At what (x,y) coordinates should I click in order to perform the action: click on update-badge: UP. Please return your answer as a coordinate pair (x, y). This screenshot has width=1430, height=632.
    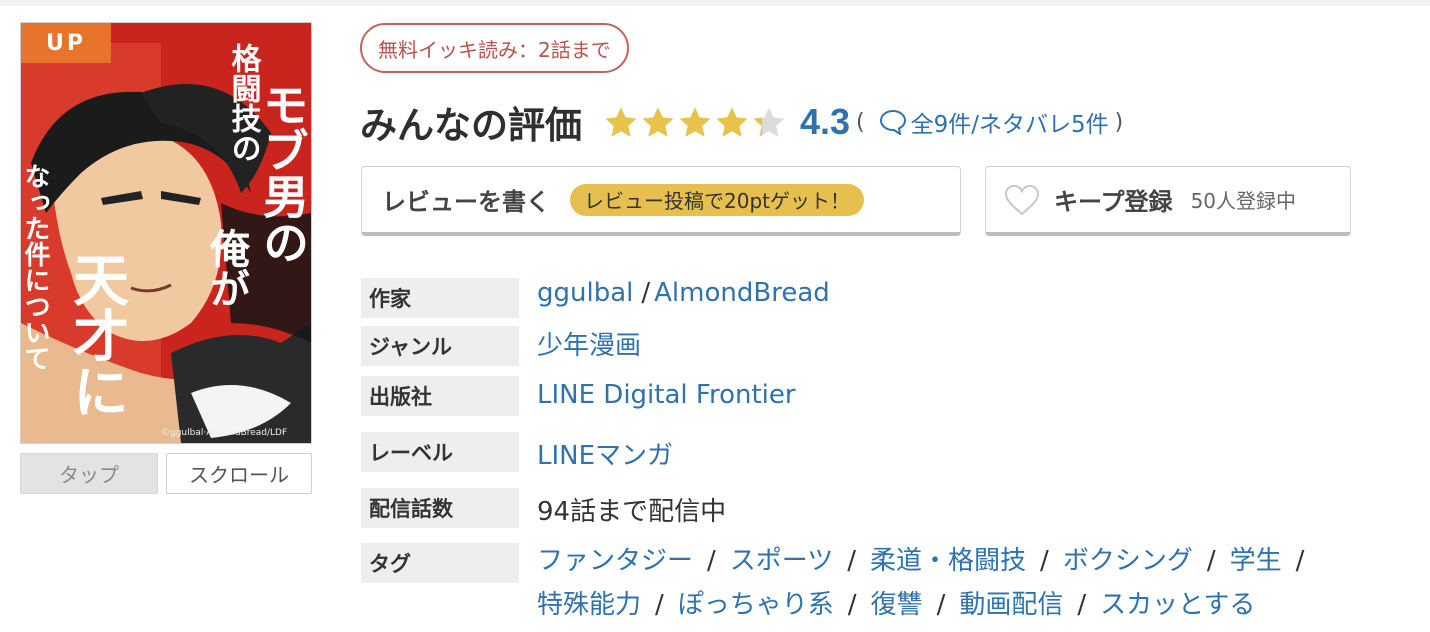
    Looking at the image, I should click on (66, 43).